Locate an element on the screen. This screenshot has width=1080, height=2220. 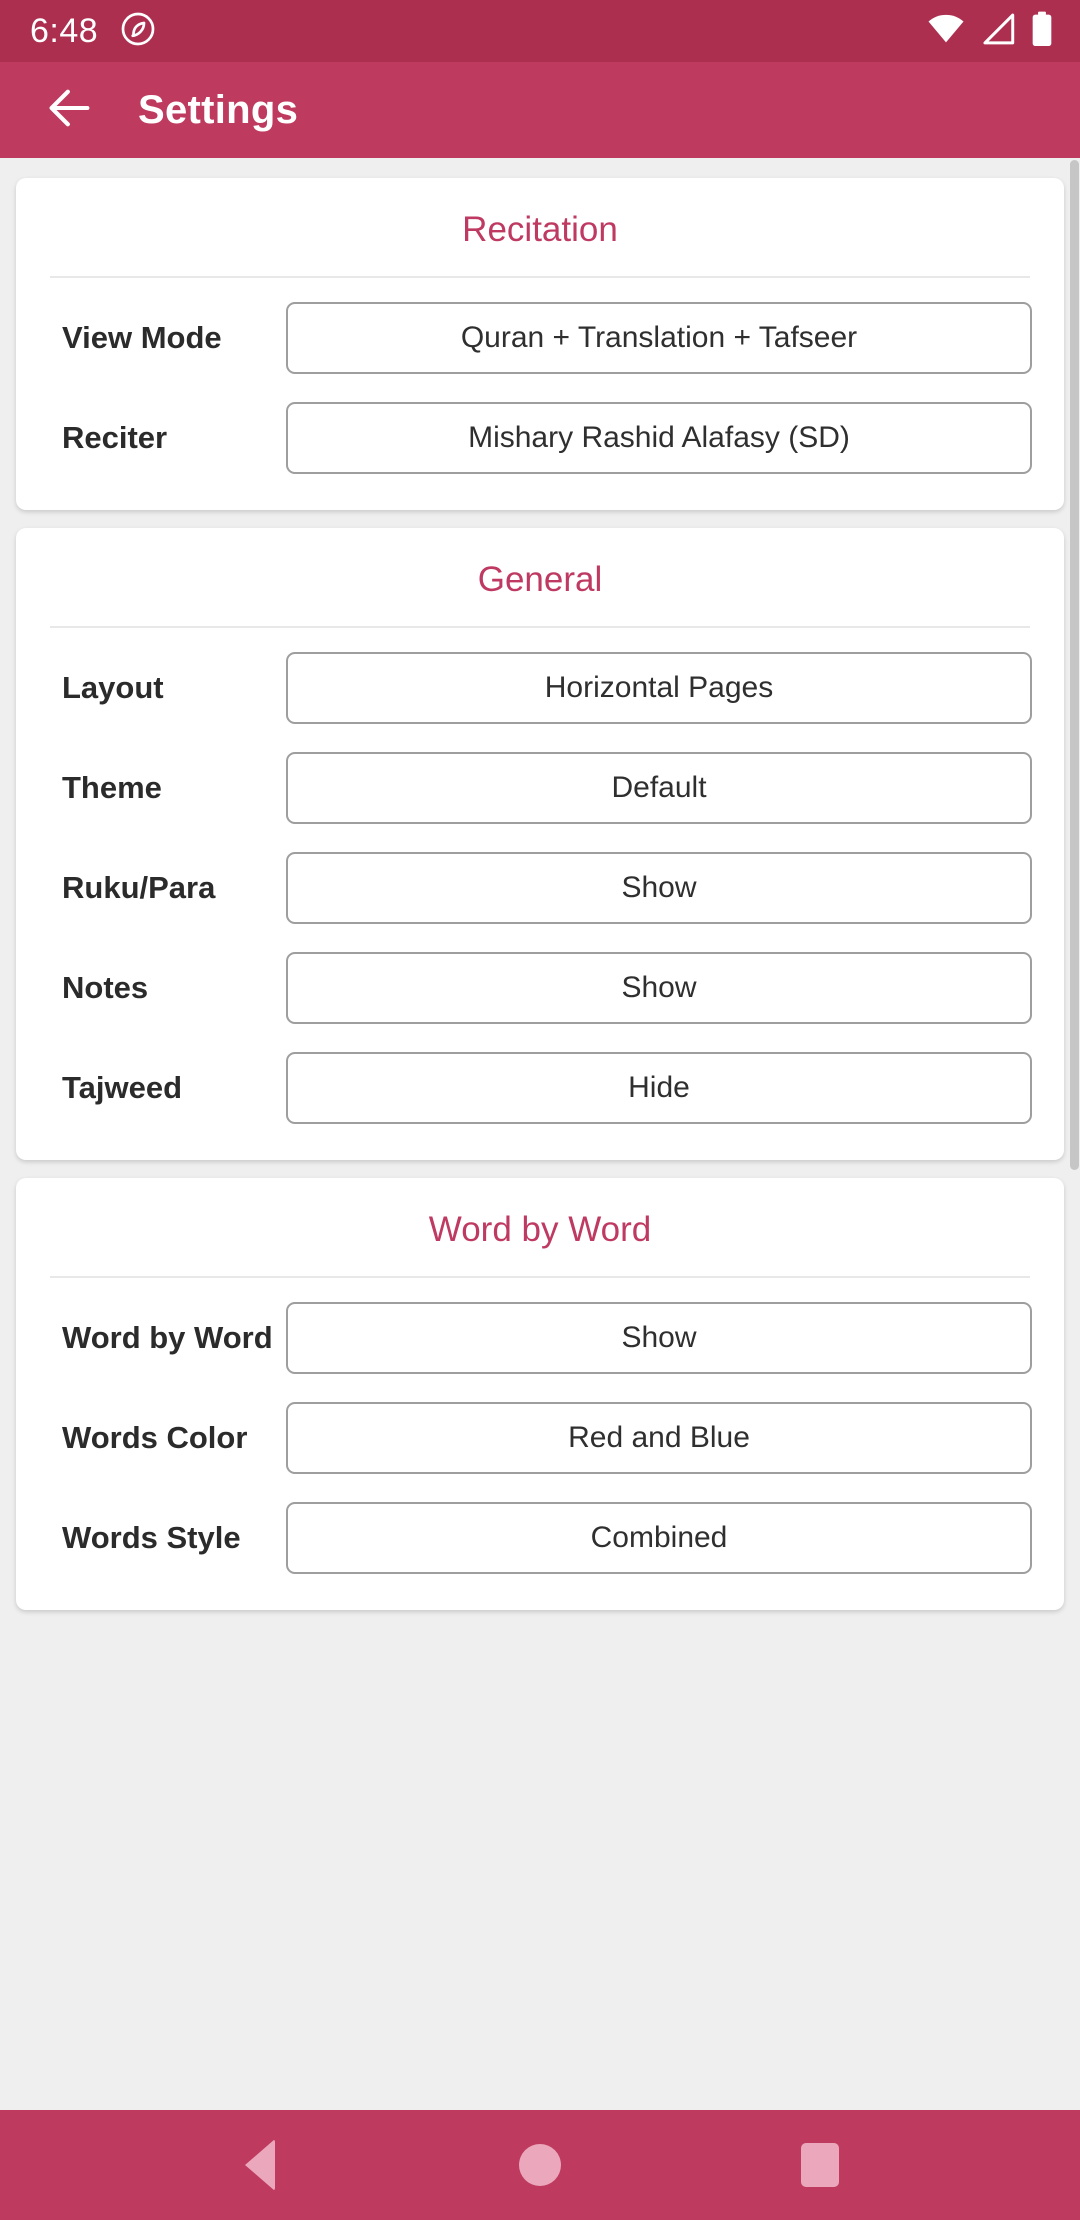
setting-row-ruku-para: Ruku/Para Show is located at coordinates (540, 888).